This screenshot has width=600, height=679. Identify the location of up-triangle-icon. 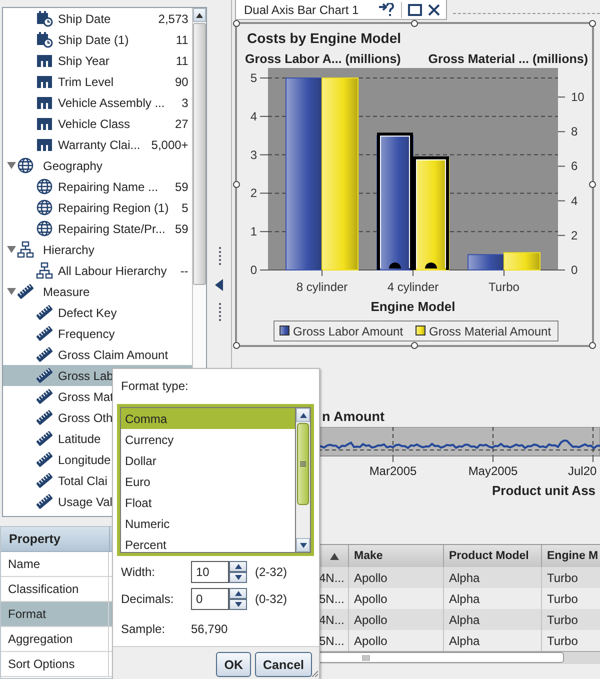
(238, 566).